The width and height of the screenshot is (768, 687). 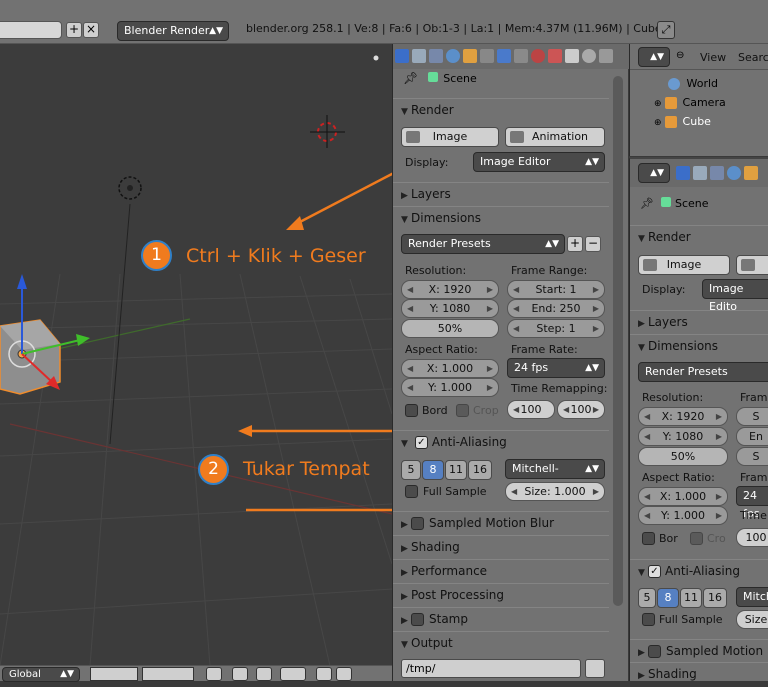 I want to click on remap-old-field: ◀ 100, so click(x=531, y=409).